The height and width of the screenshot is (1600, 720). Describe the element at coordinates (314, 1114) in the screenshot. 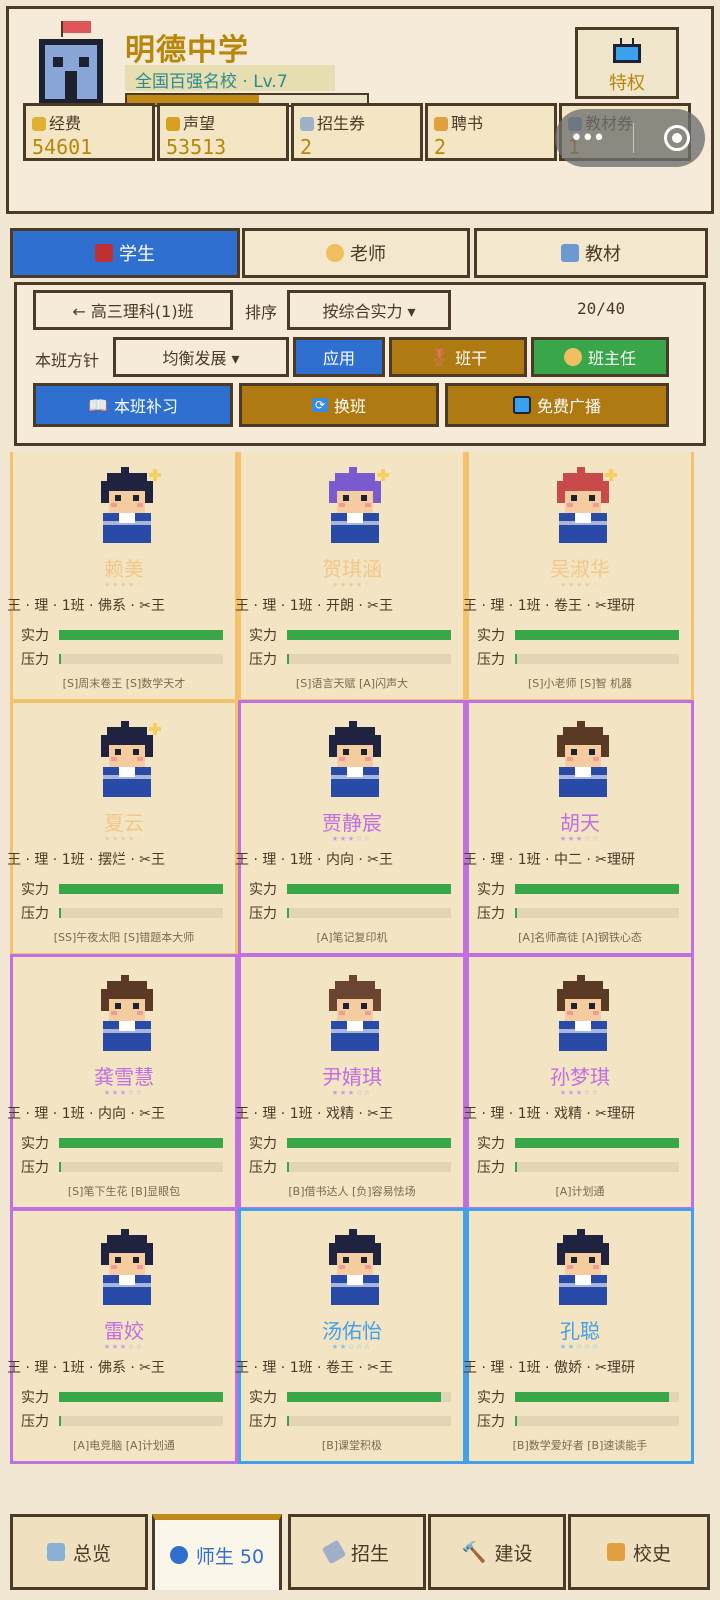

I see `student-info: 王 · 理 · 1班 · 戏精 · ✂王` at that location.